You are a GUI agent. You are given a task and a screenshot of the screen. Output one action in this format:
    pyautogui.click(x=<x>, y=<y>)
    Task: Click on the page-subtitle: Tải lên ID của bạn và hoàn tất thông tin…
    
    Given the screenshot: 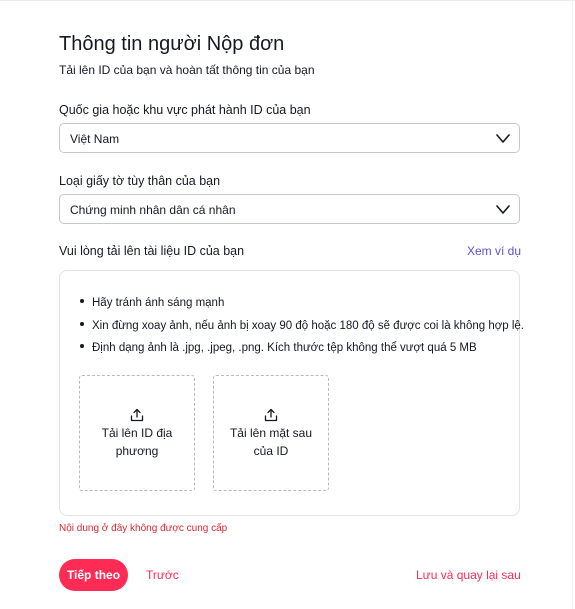 What is the action you would take?
    pyautogui.click(x=187, y=70)
    